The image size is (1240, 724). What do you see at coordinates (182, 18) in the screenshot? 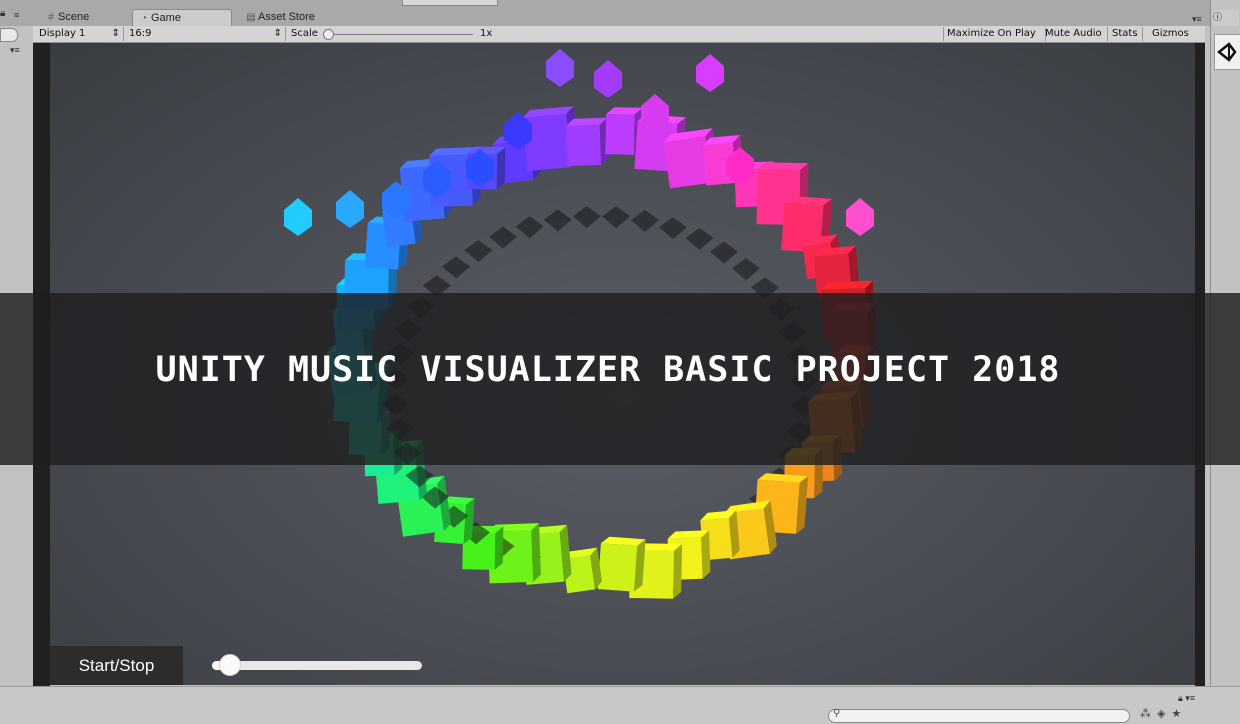
I see `tab-game: ◔ Game` at bounding box center [182, 18].